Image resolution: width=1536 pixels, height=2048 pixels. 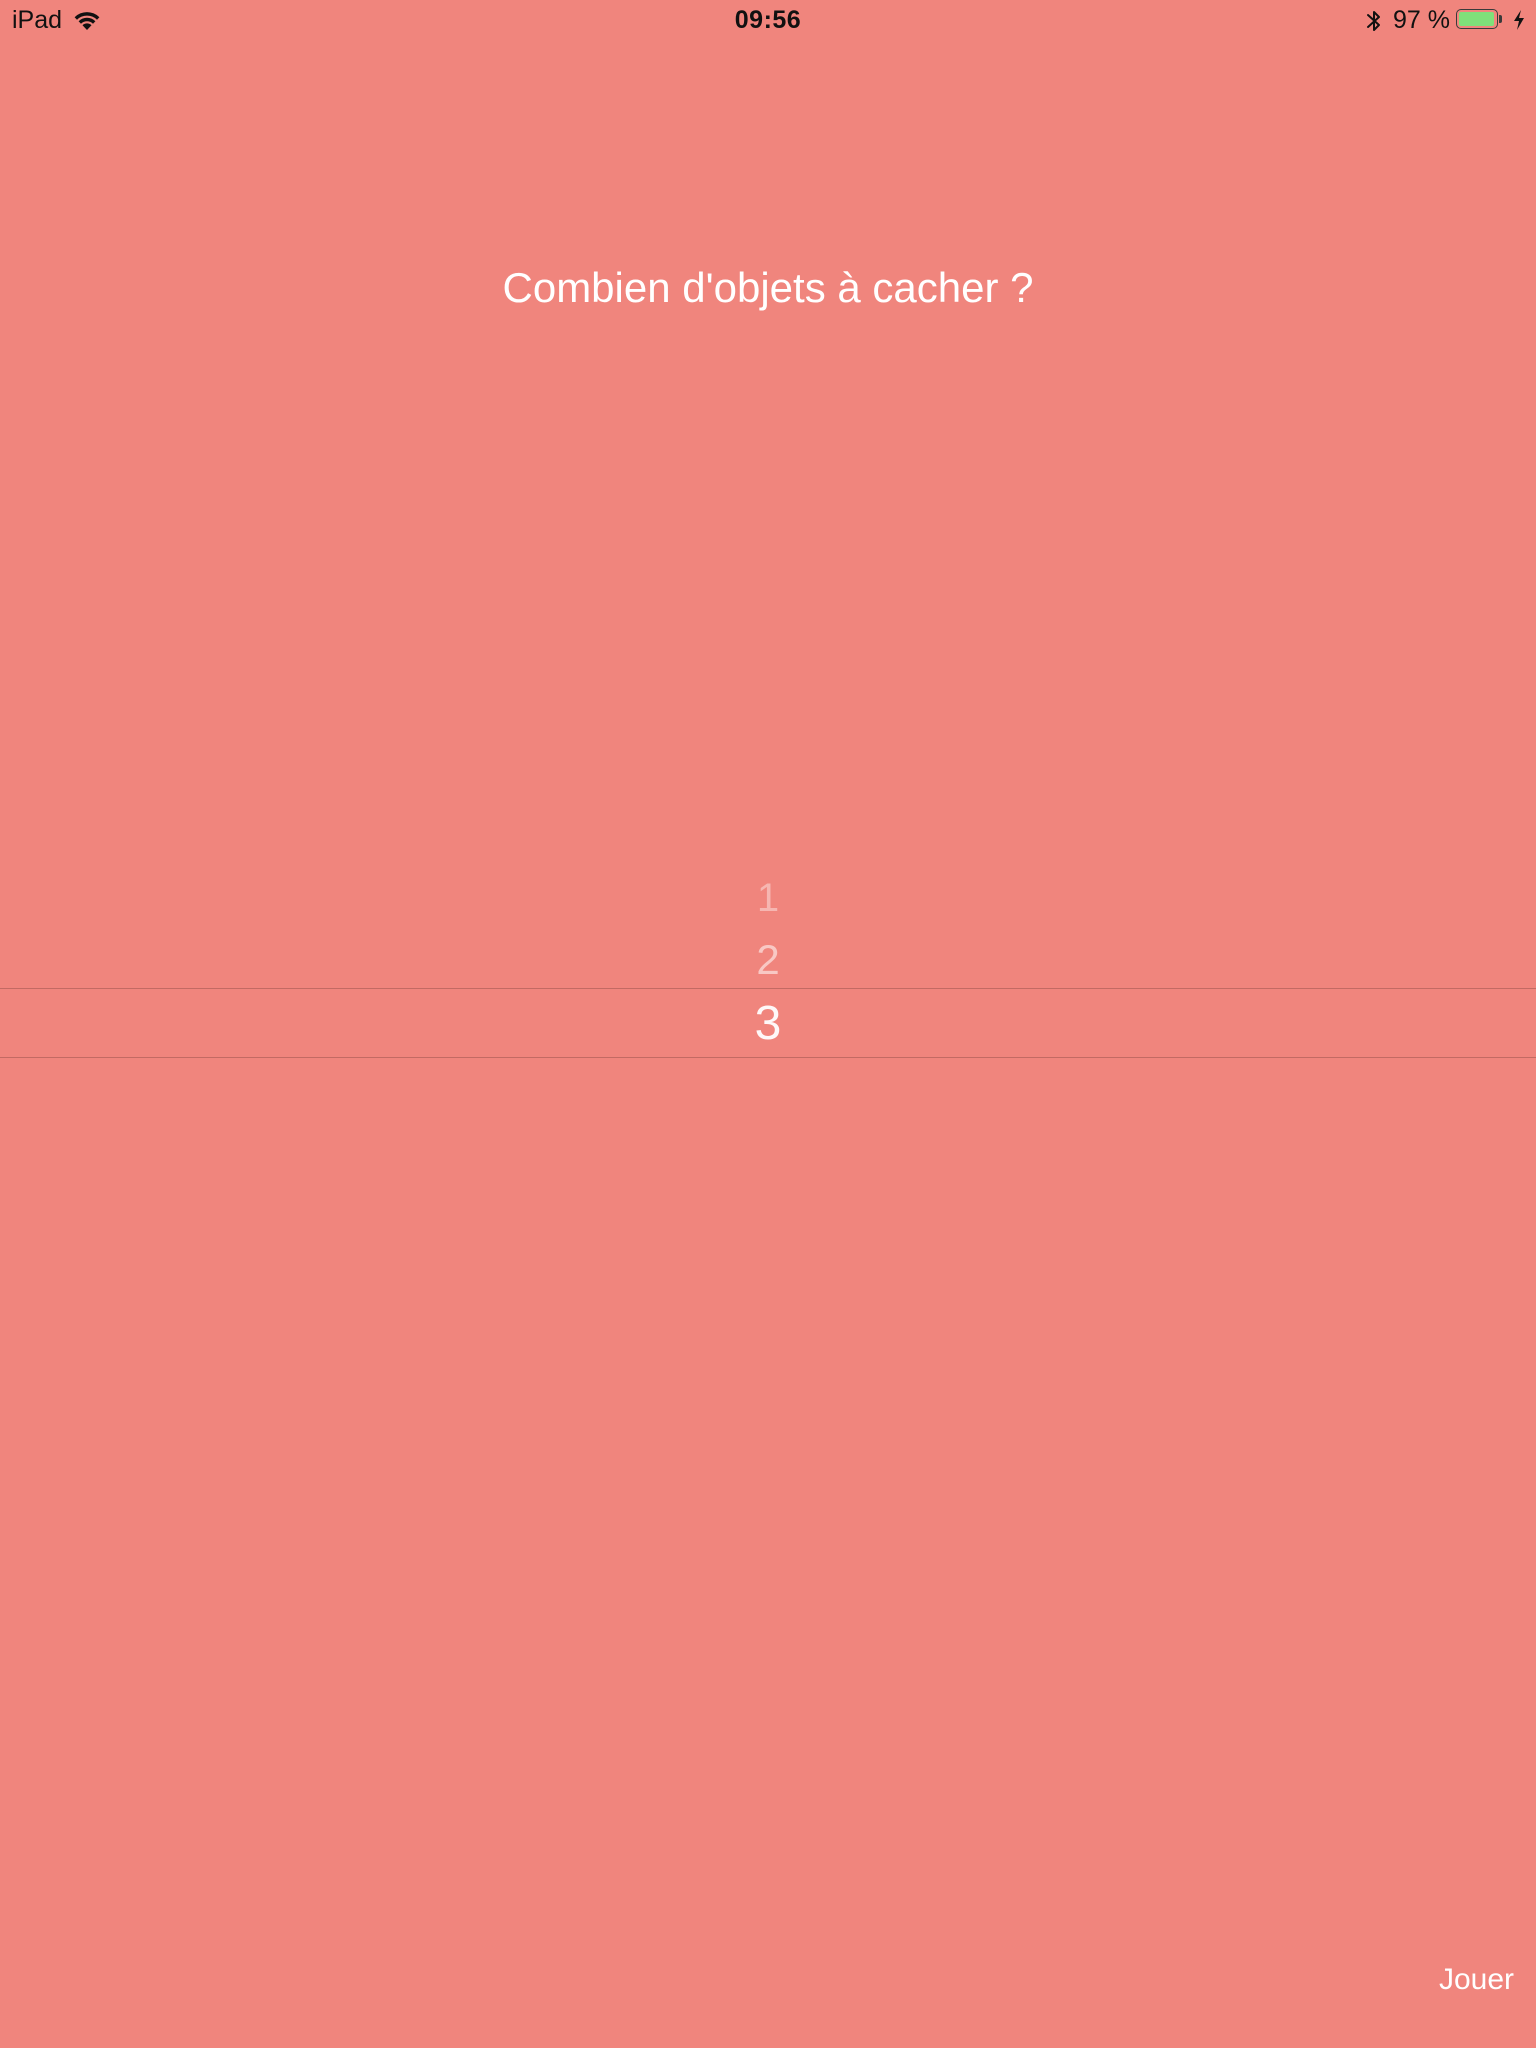 I want to click on picker-option-2: 2, so click(x=768, y=960).